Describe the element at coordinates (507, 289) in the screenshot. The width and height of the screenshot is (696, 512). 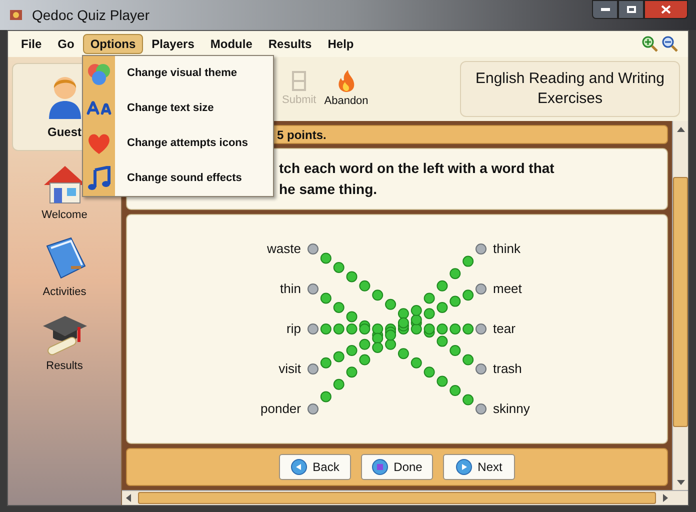
I see `right-word: meet` at that location.